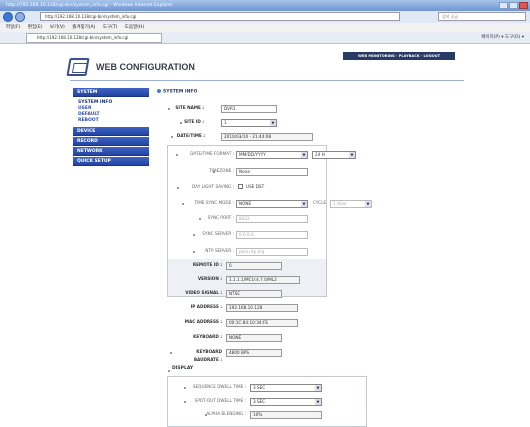 The image size is (530, 427). I want to click on monitor-logo-icon, so click(78, 67).